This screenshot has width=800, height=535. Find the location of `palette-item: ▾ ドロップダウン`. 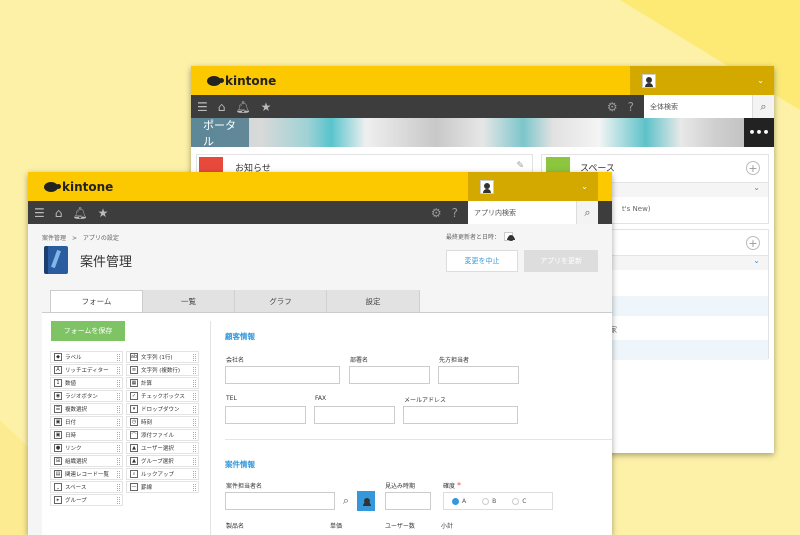

palette-item: ▾ ドロップダウン is located at coordinates (162, 409).